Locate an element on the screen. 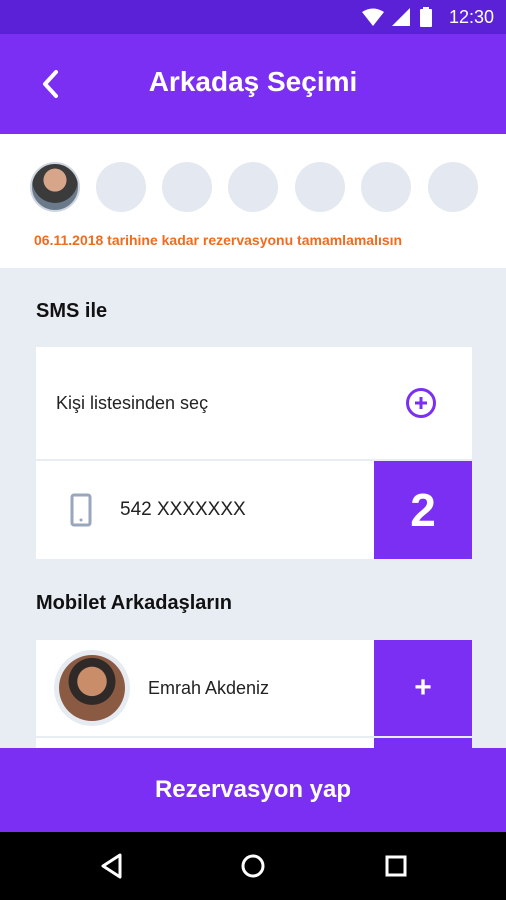 This screenshot has height=900, width=506. system-nav-bar is located at coordinates (253, 866).